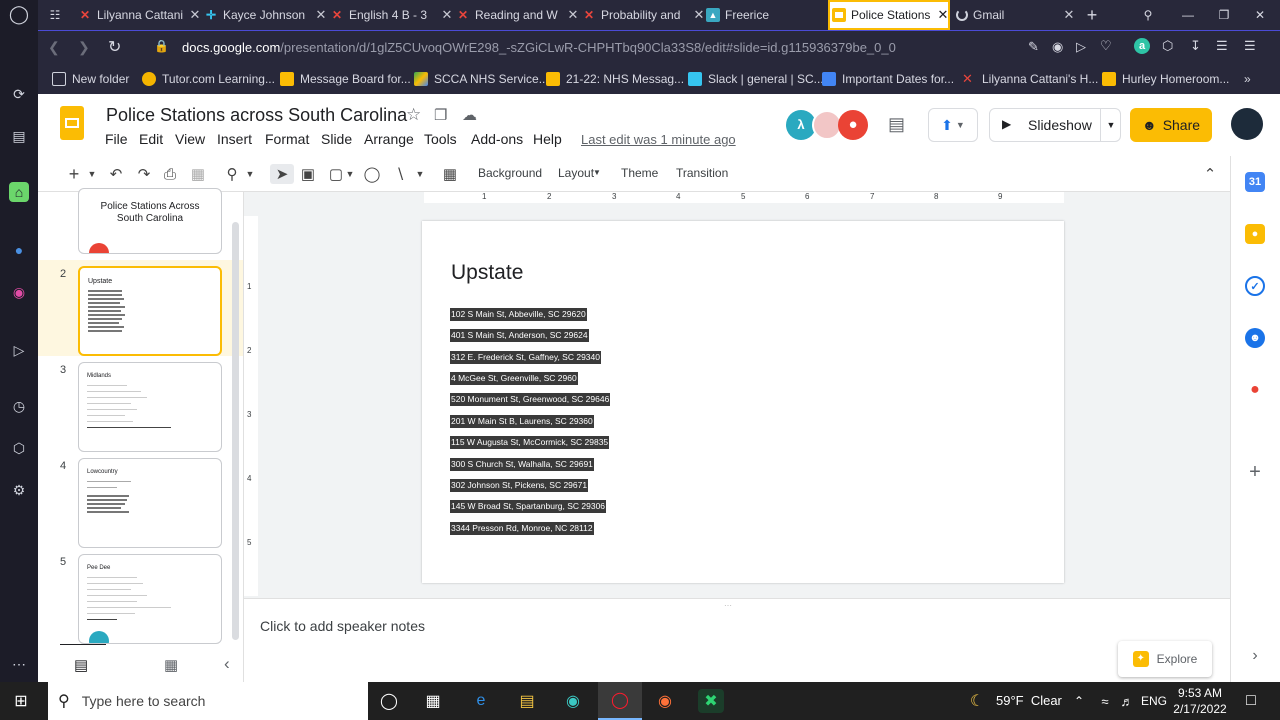 The image size is (1280, 720). What do you see at coordinates (1255, 338) in the screenshot?
I see `contacts-icon: ☻` at bounding box center [1255, 338].